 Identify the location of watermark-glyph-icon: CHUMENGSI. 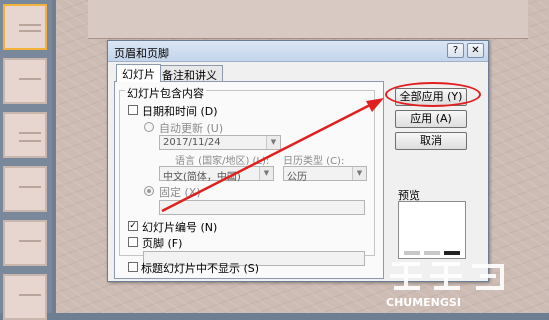
(445, 285).